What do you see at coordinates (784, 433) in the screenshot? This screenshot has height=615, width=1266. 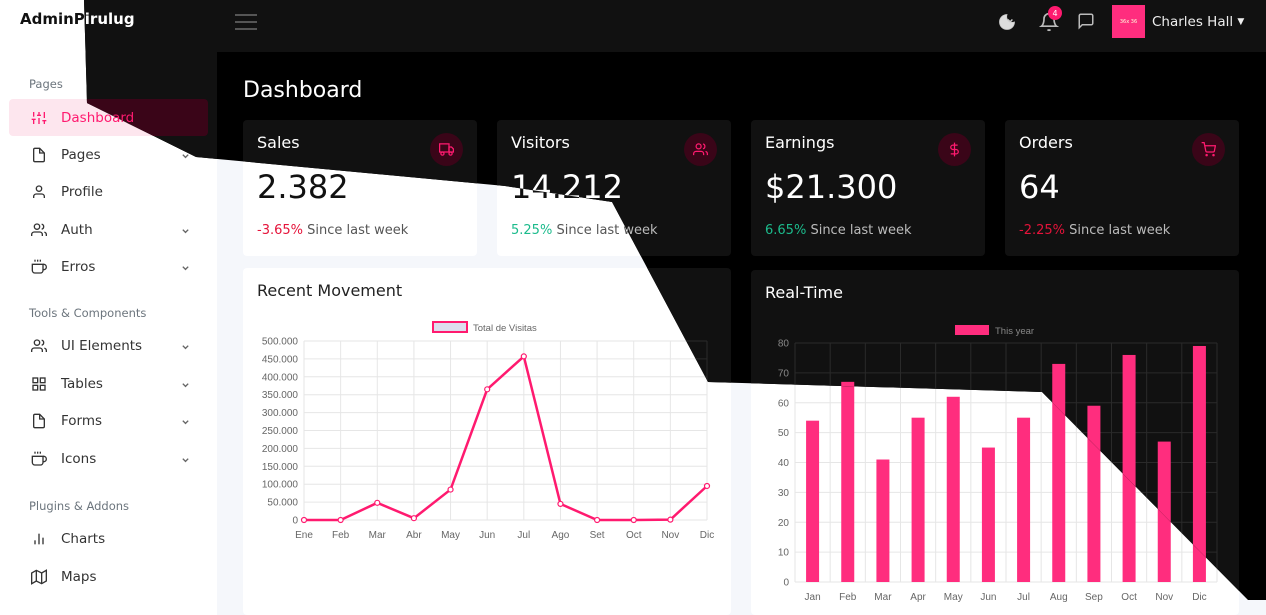 I see `y-tick-label: 50` at bounding box center [784, 433].